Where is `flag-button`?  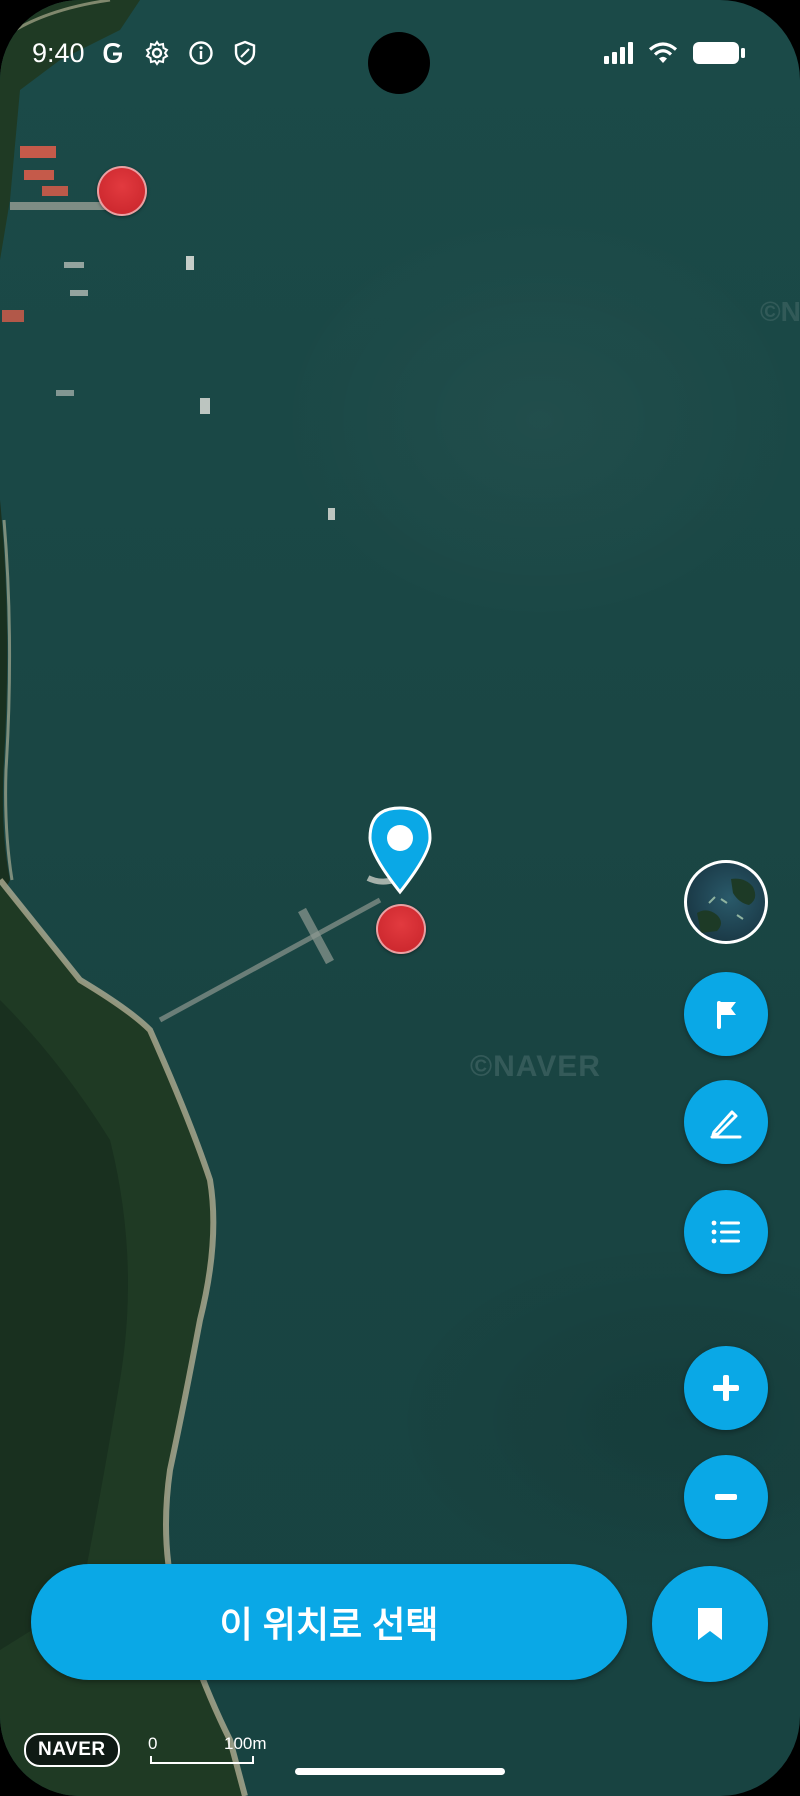
flag-button is located at coordinates (726, 1014).